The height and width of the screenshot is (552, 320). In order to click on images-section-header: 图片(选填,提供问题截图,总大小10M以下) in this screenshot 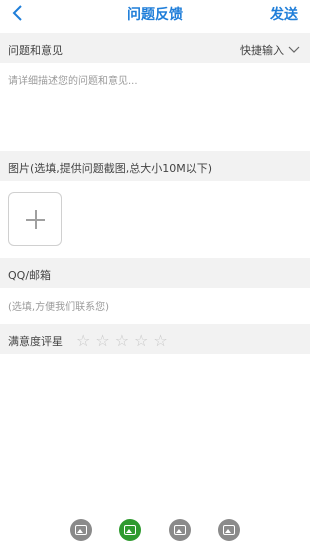, I will do `click(155, 166)`.